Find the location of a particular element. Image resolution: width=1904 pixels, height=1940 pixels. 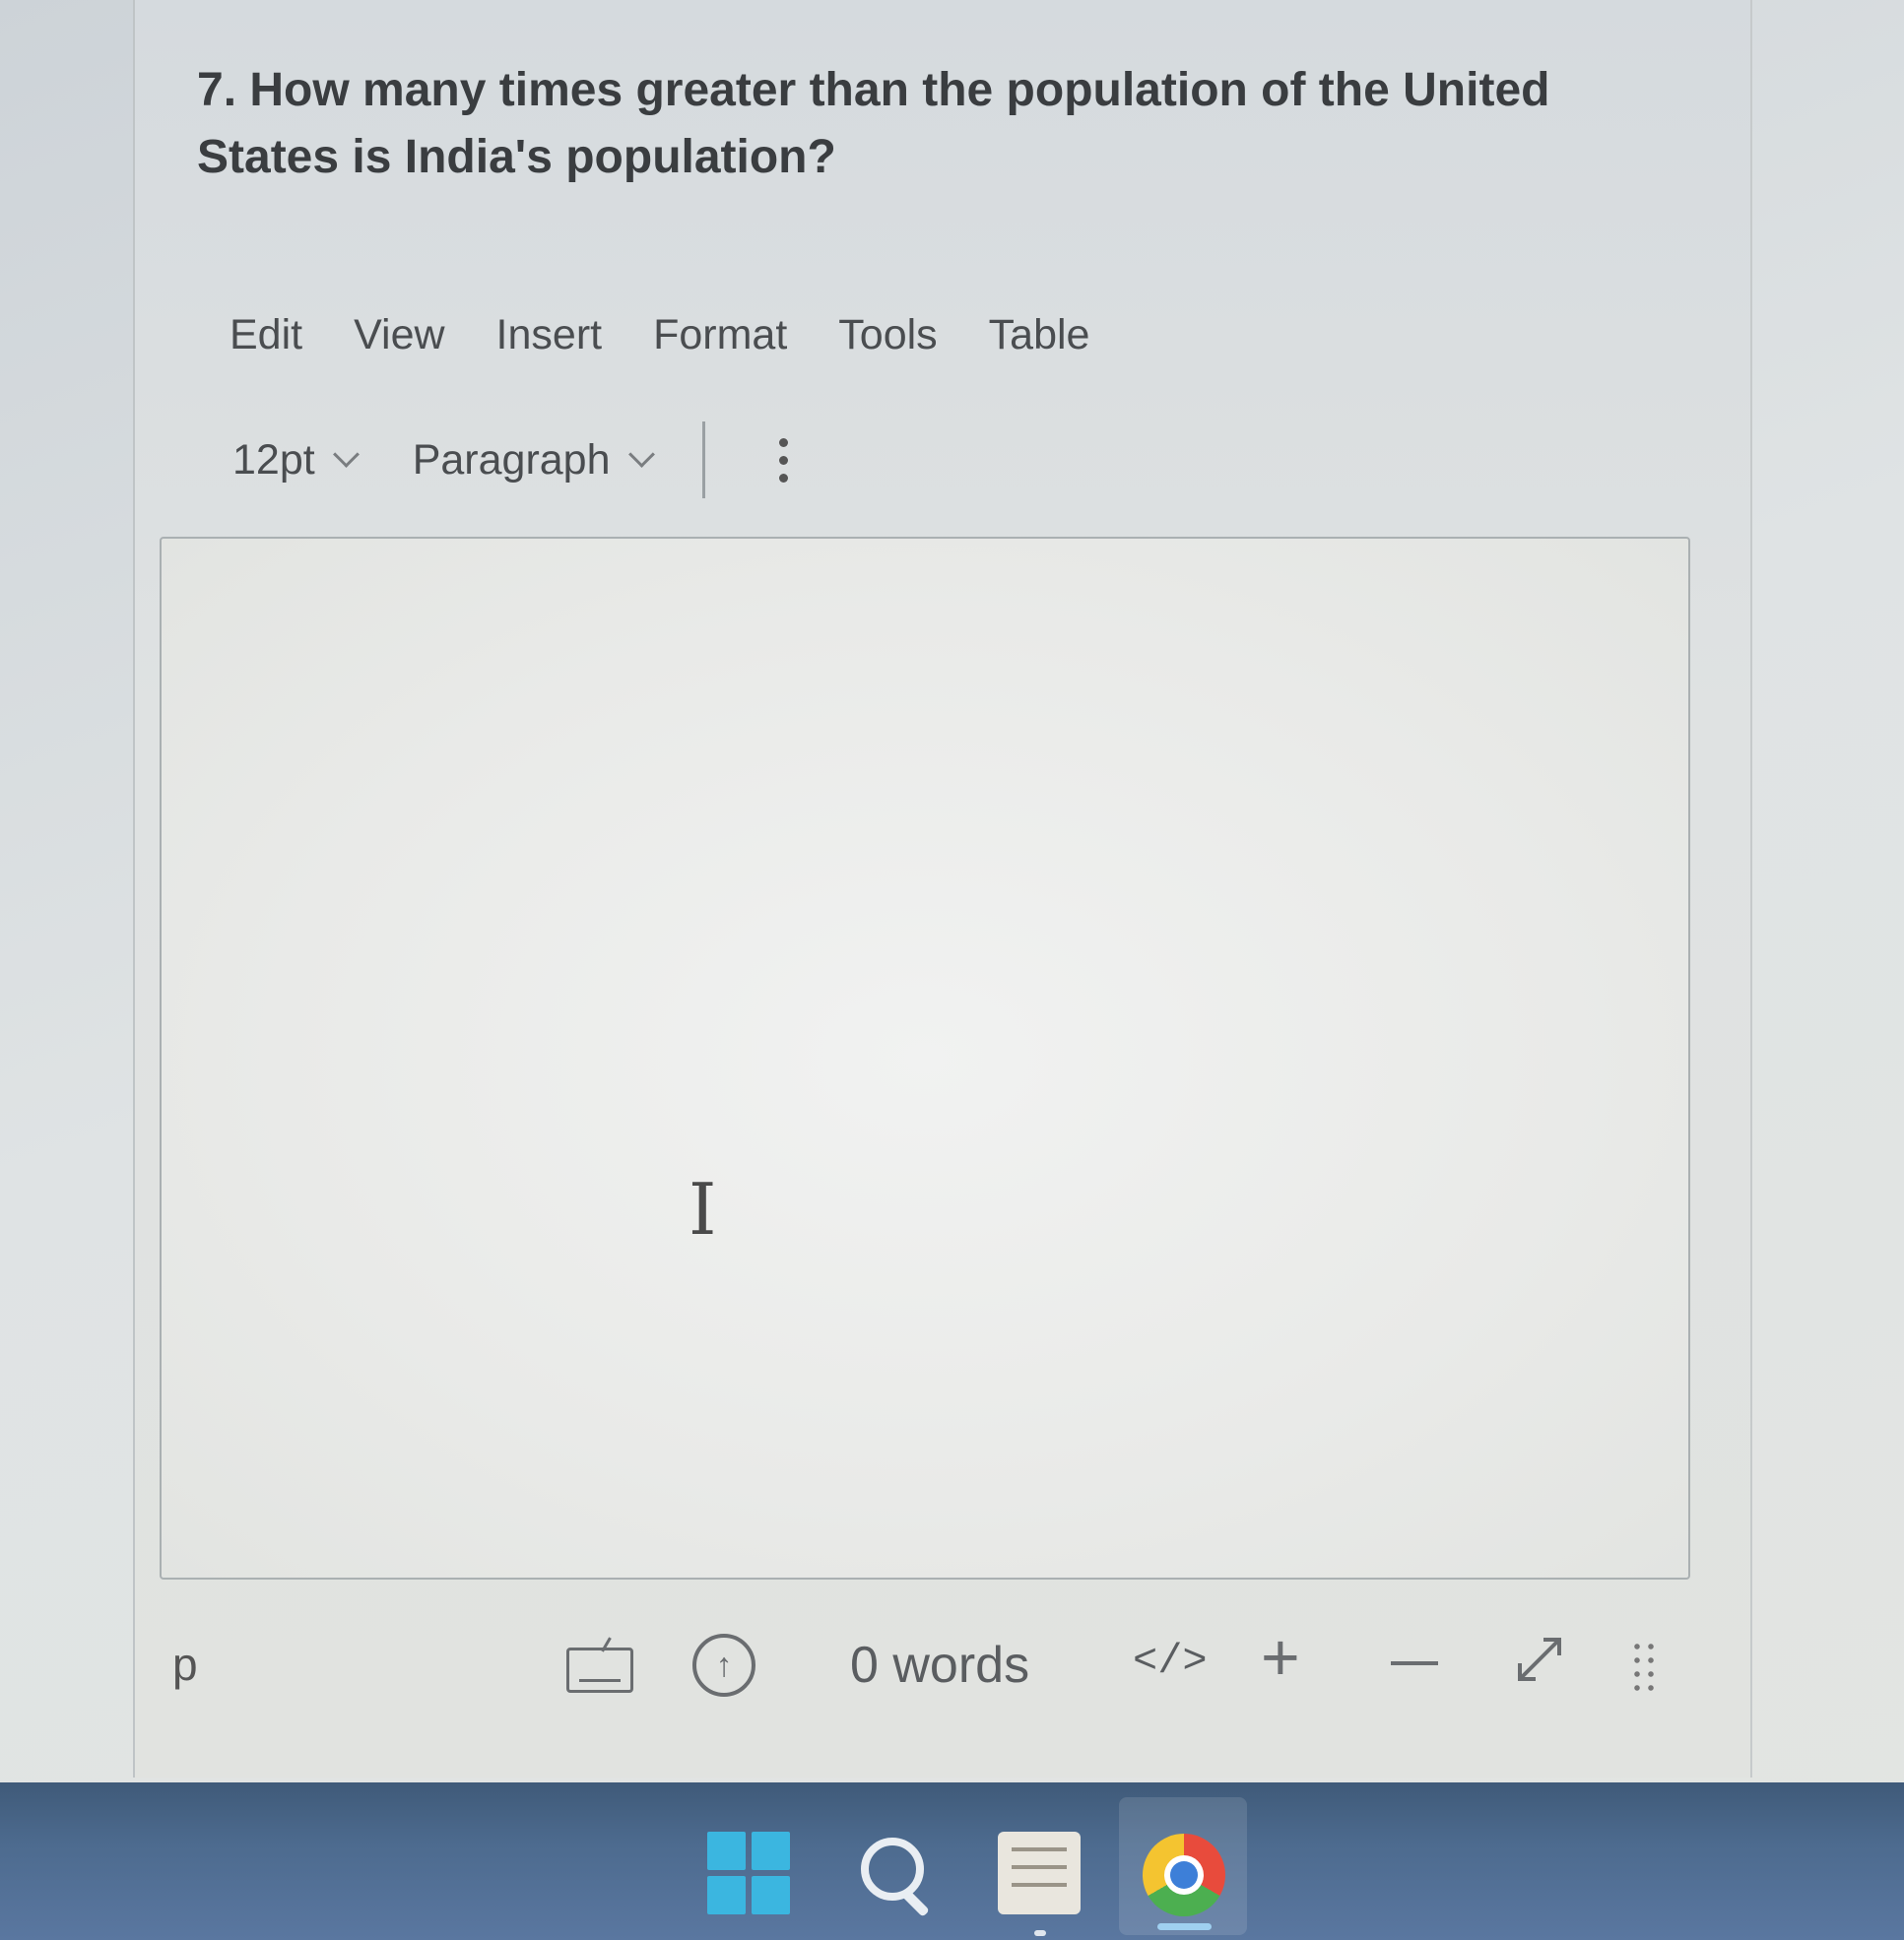

menu-view: View is located at coordinates (399, 334).